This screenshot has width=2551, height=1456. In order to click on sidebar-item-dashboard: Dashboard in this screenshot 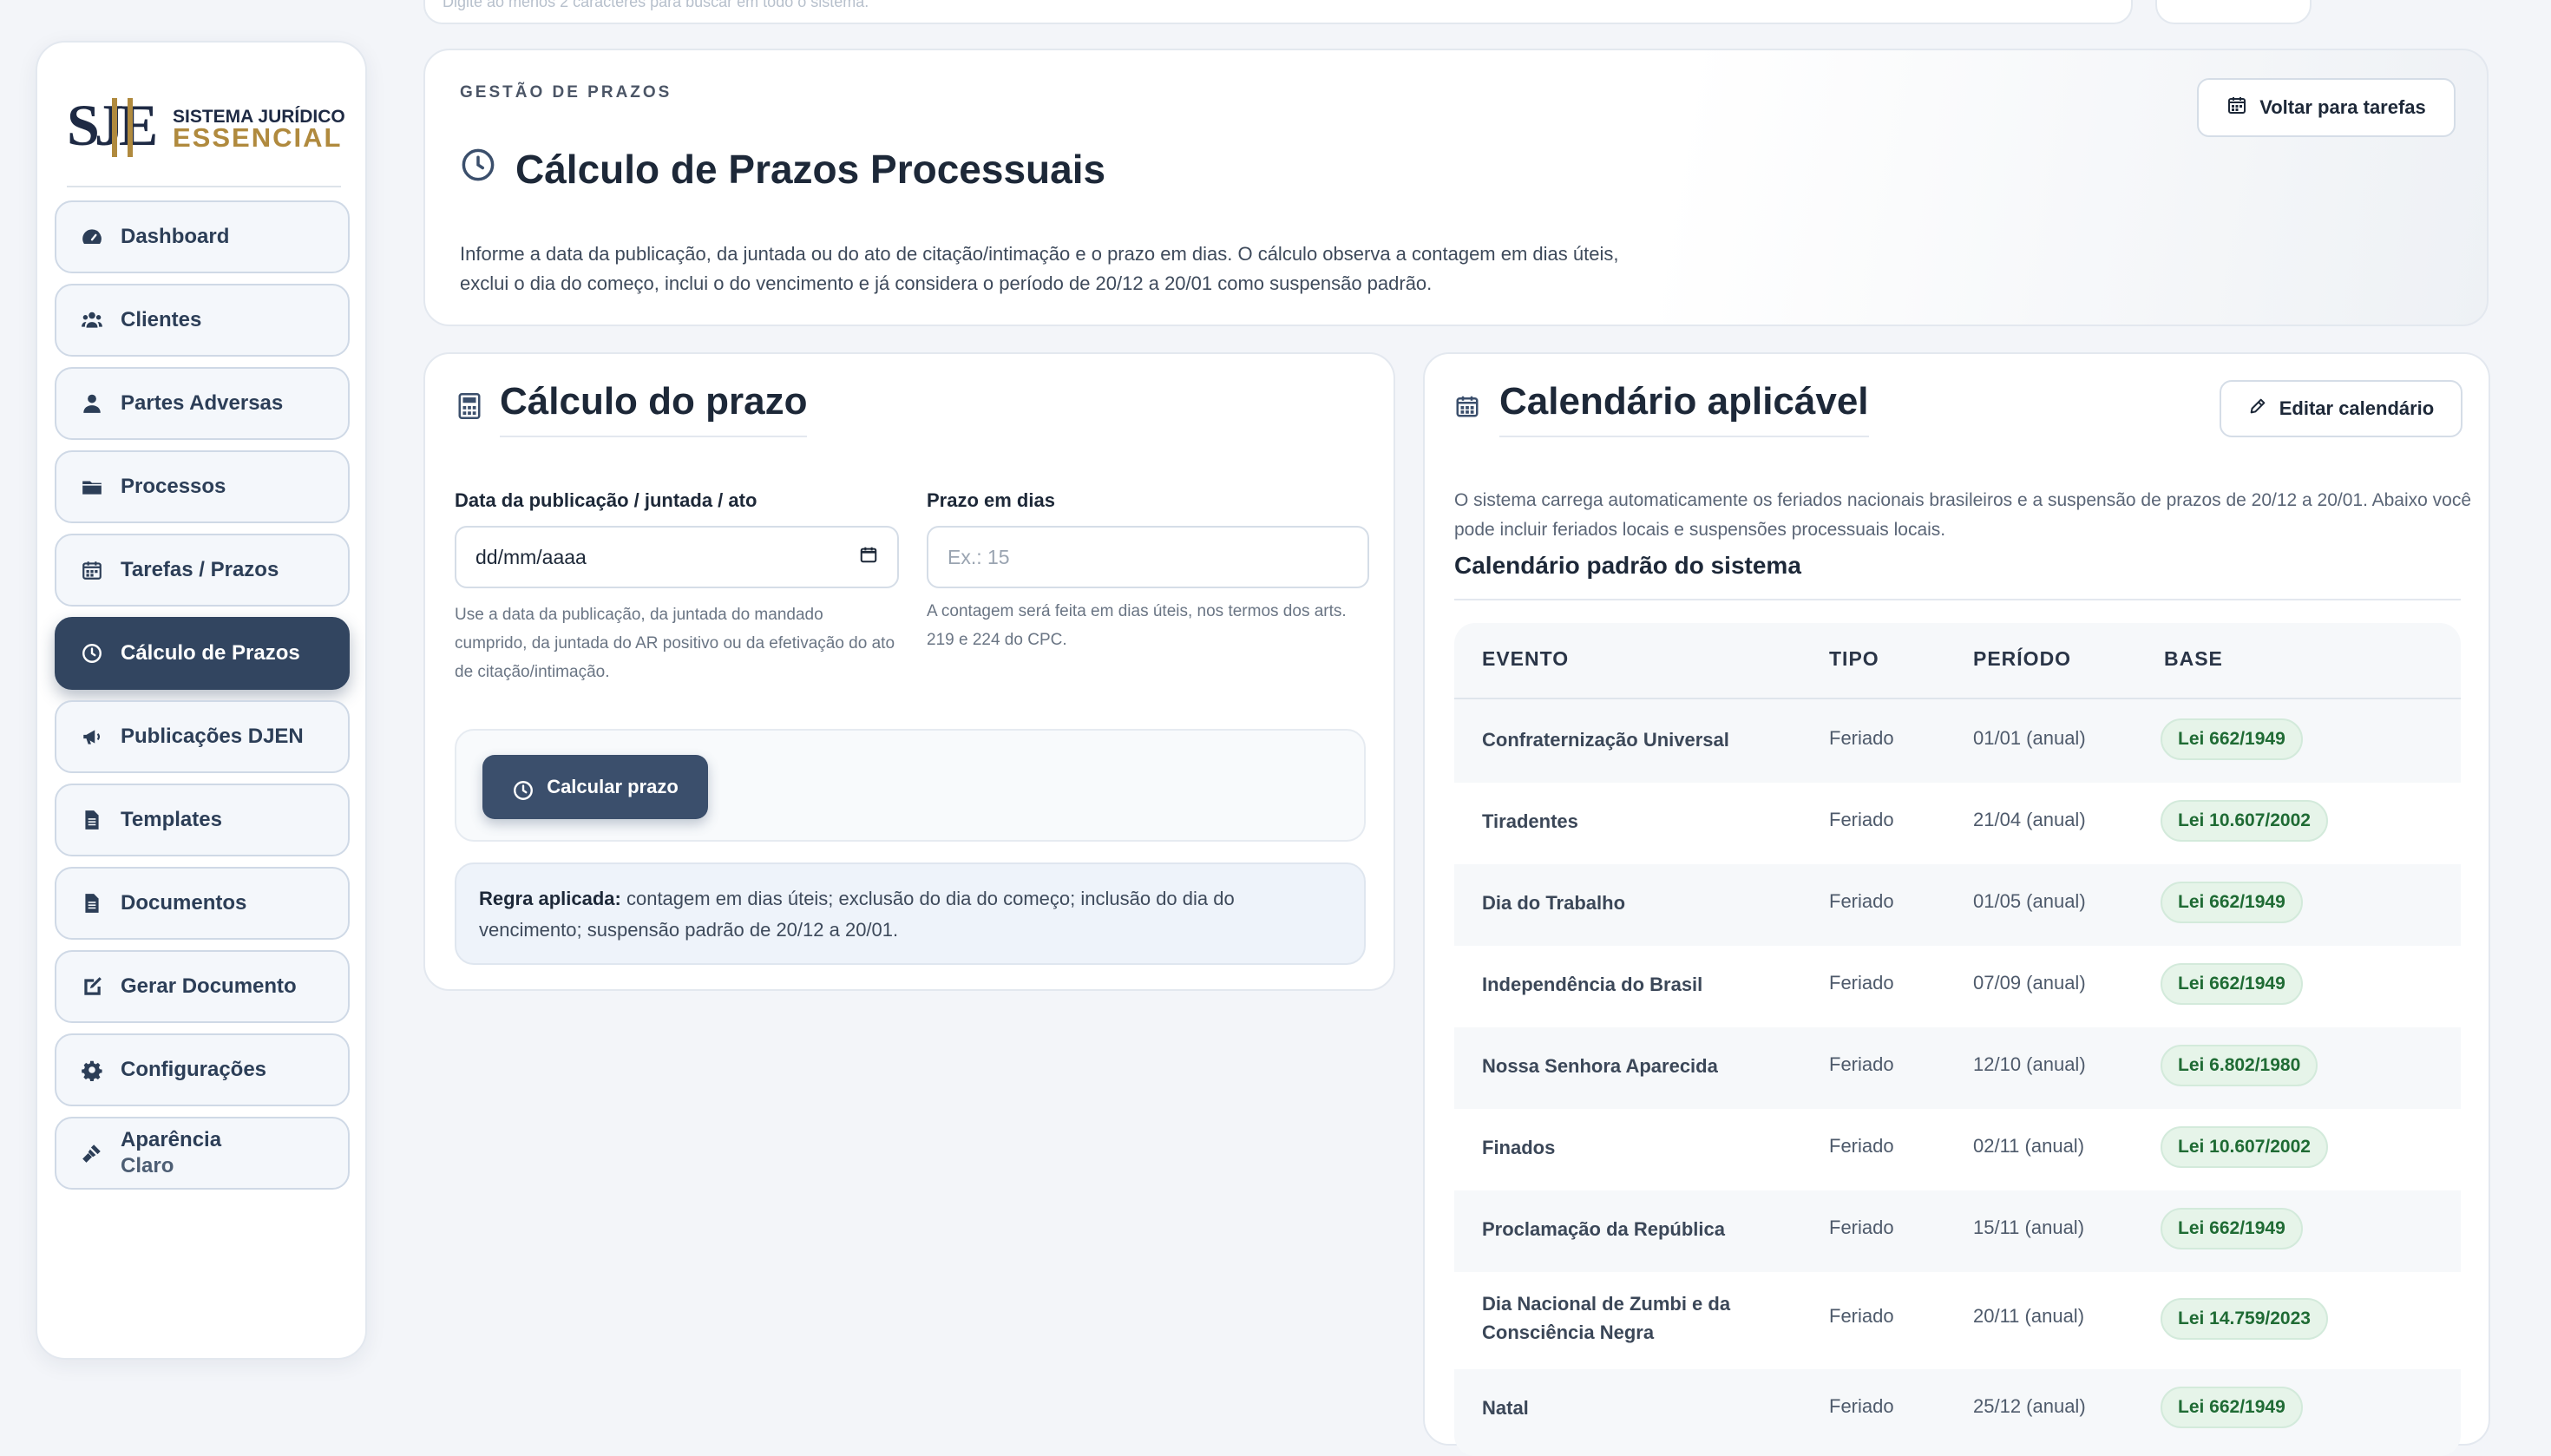, I will do `click(202, 236)`.